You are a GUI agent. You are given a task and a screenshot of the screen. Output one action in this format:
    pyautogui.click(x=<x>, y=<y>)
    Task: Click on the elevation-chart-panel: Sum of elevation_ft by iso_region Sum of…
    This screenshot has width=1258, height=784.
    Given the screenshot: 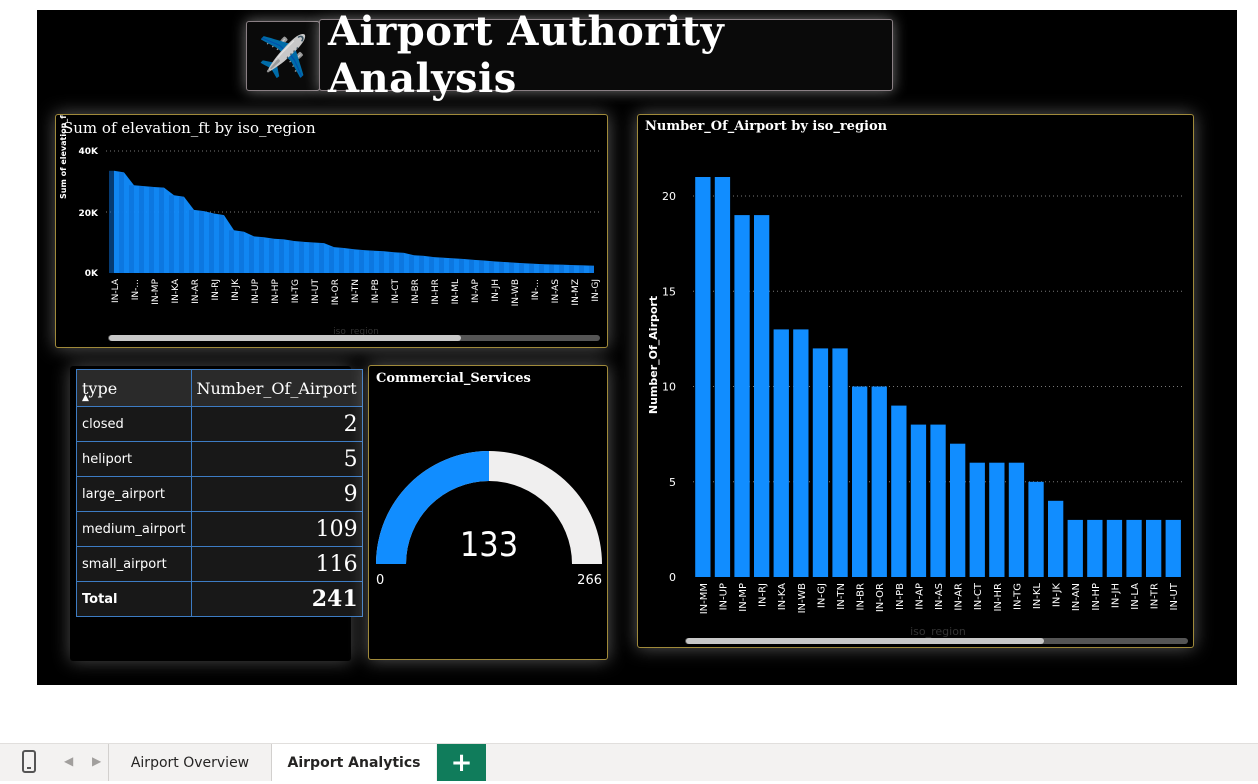 What is the action you would take?
    pyautogui.click(x=331, y=231)
    